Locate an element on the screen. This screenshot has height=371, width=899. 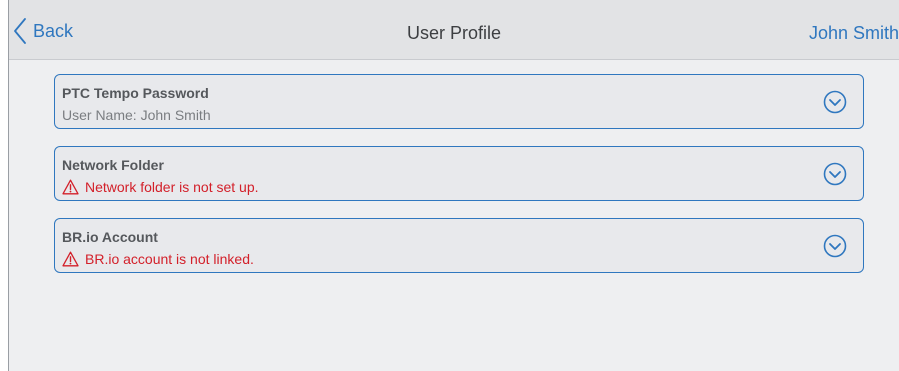
card-subtitle-text: Network folder is not set up. is located at coordinates (172, 187).